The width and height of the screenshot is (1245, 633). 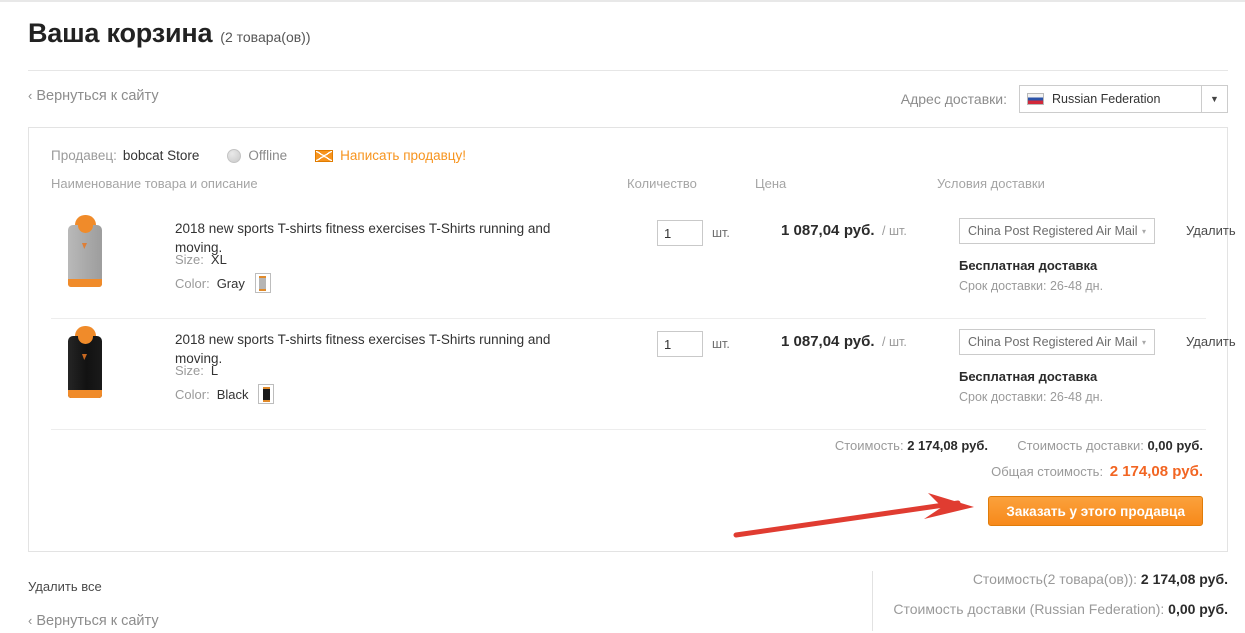 I want to click on seller-status-badge: Offline, so click(x=257, y=155).